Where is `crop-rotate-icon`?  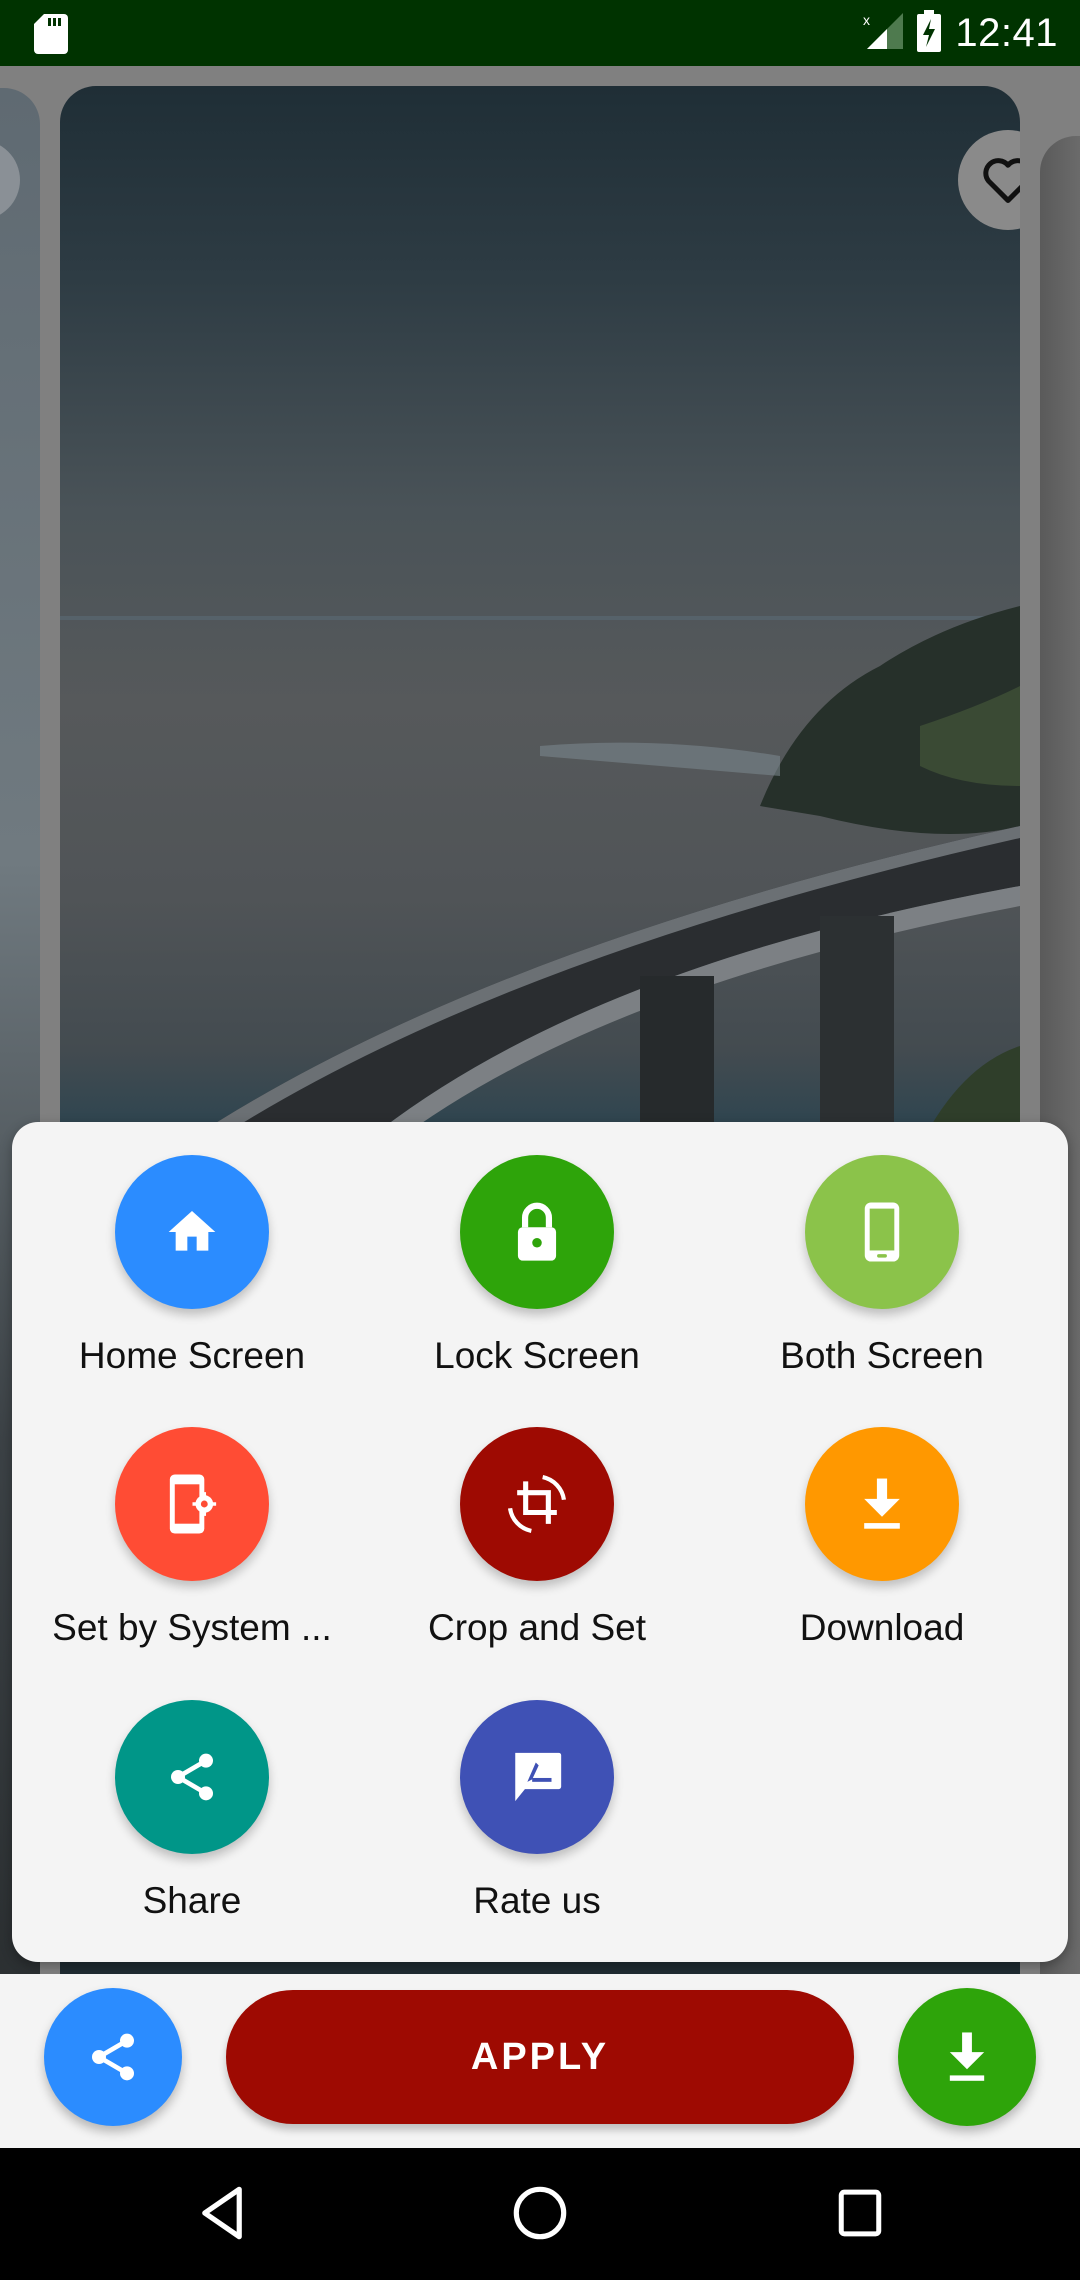
crop-rotate-icon is located at coordinates (537, 1504).